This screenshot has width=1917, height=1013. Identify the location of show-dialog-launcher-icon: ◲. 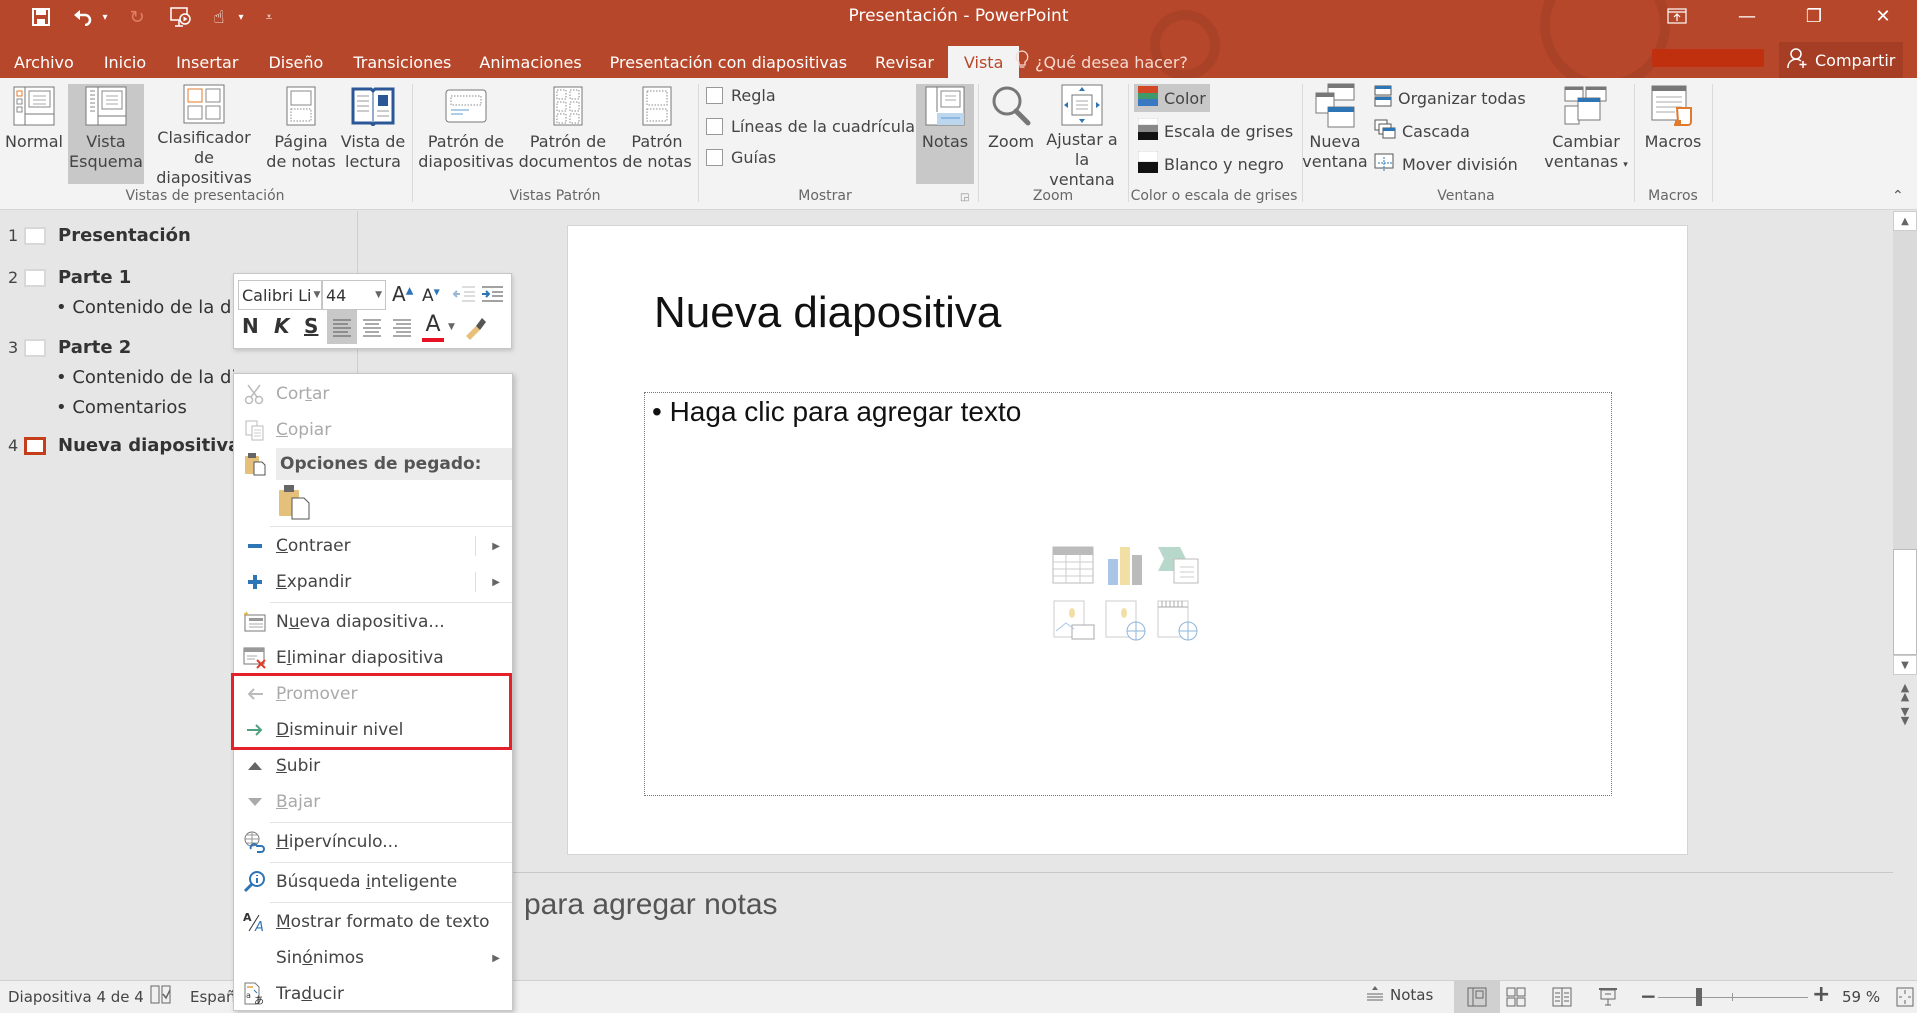
(964, 197).